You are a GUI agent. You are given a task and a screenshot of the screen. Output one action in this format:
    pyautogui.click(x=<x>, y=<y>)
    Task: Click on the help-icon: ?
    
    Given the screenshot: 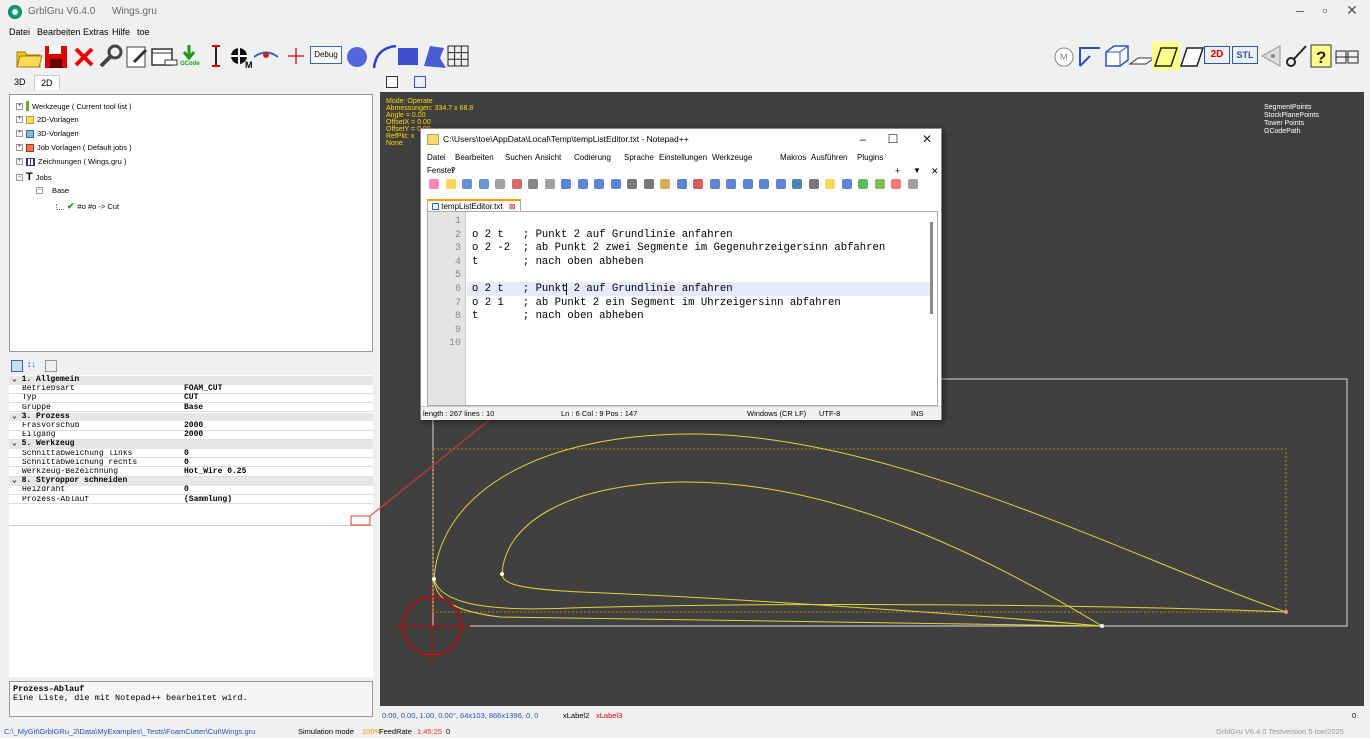 What is the action you would take?
    pyautogui.click(x=1322, y=56)
    